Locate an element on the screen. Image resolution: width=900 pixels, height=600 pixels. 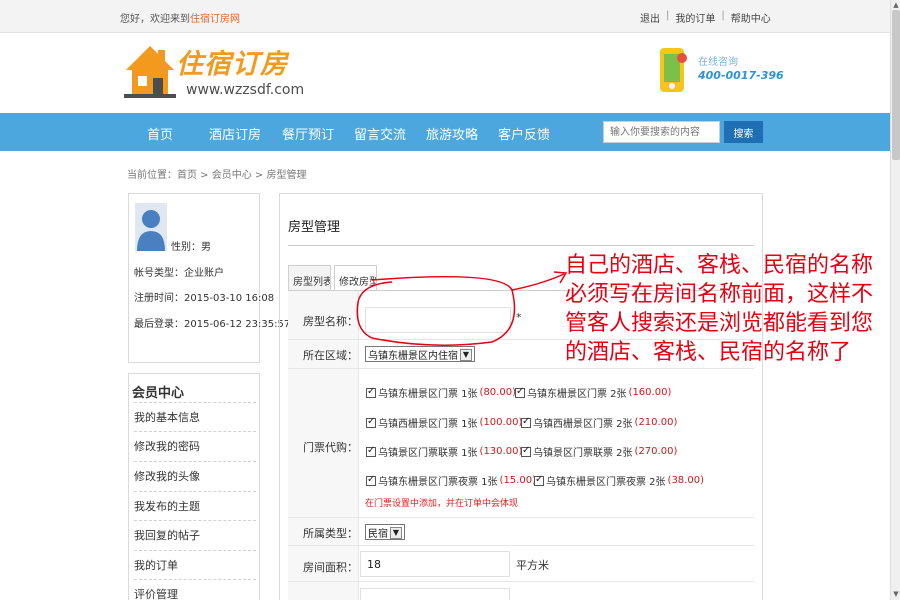
room-name-label: 房型名称： is located at coordinates (330, 321).